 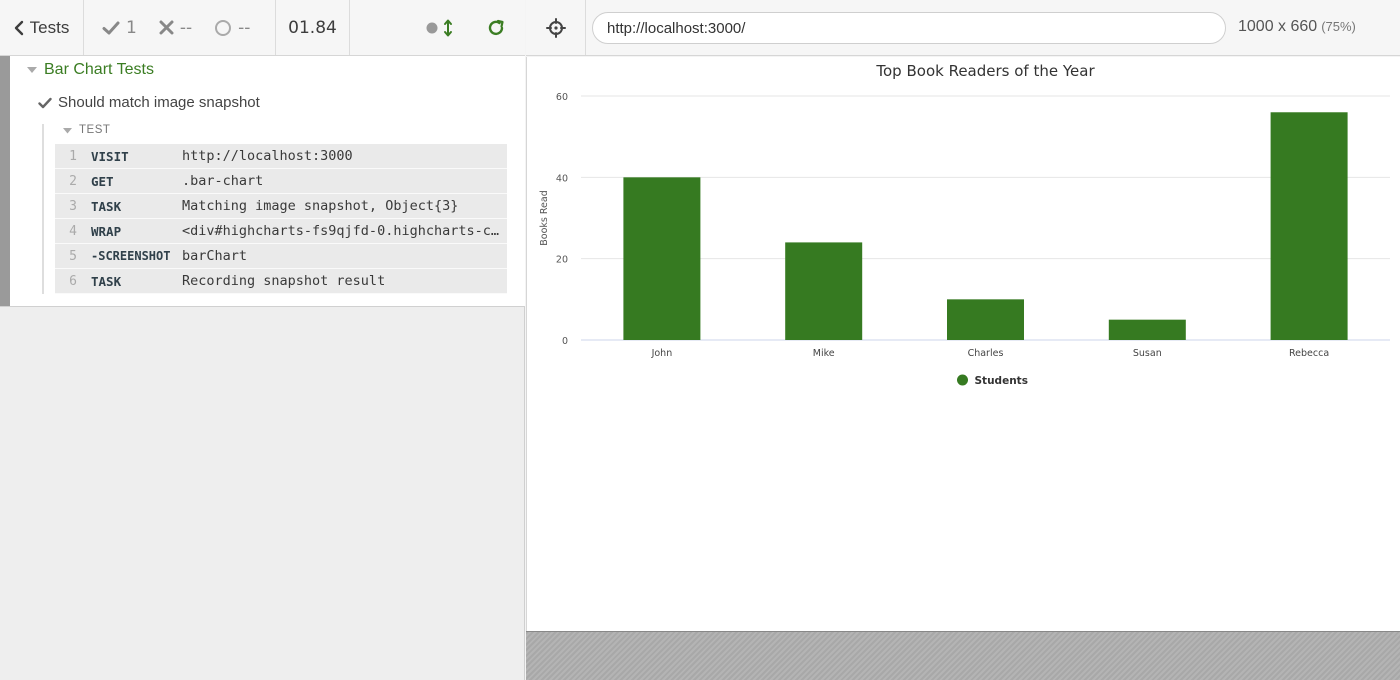 What do you see at coordinates (986, 353) in the screenshot?
I see `x-tick-label: Charles` at bounding box center [986, 353].